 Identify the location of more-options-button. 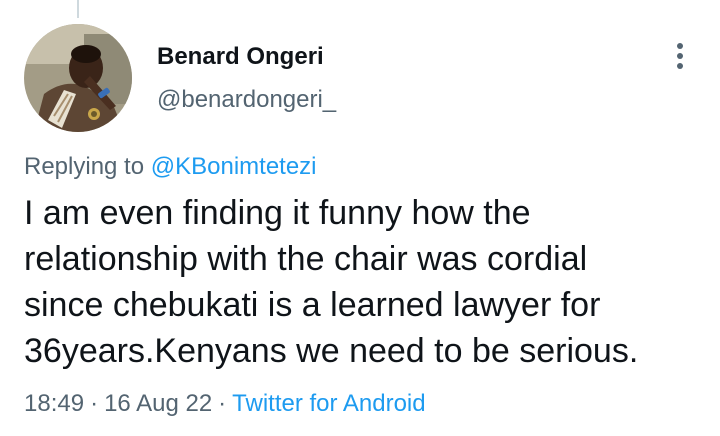
(680, 56).